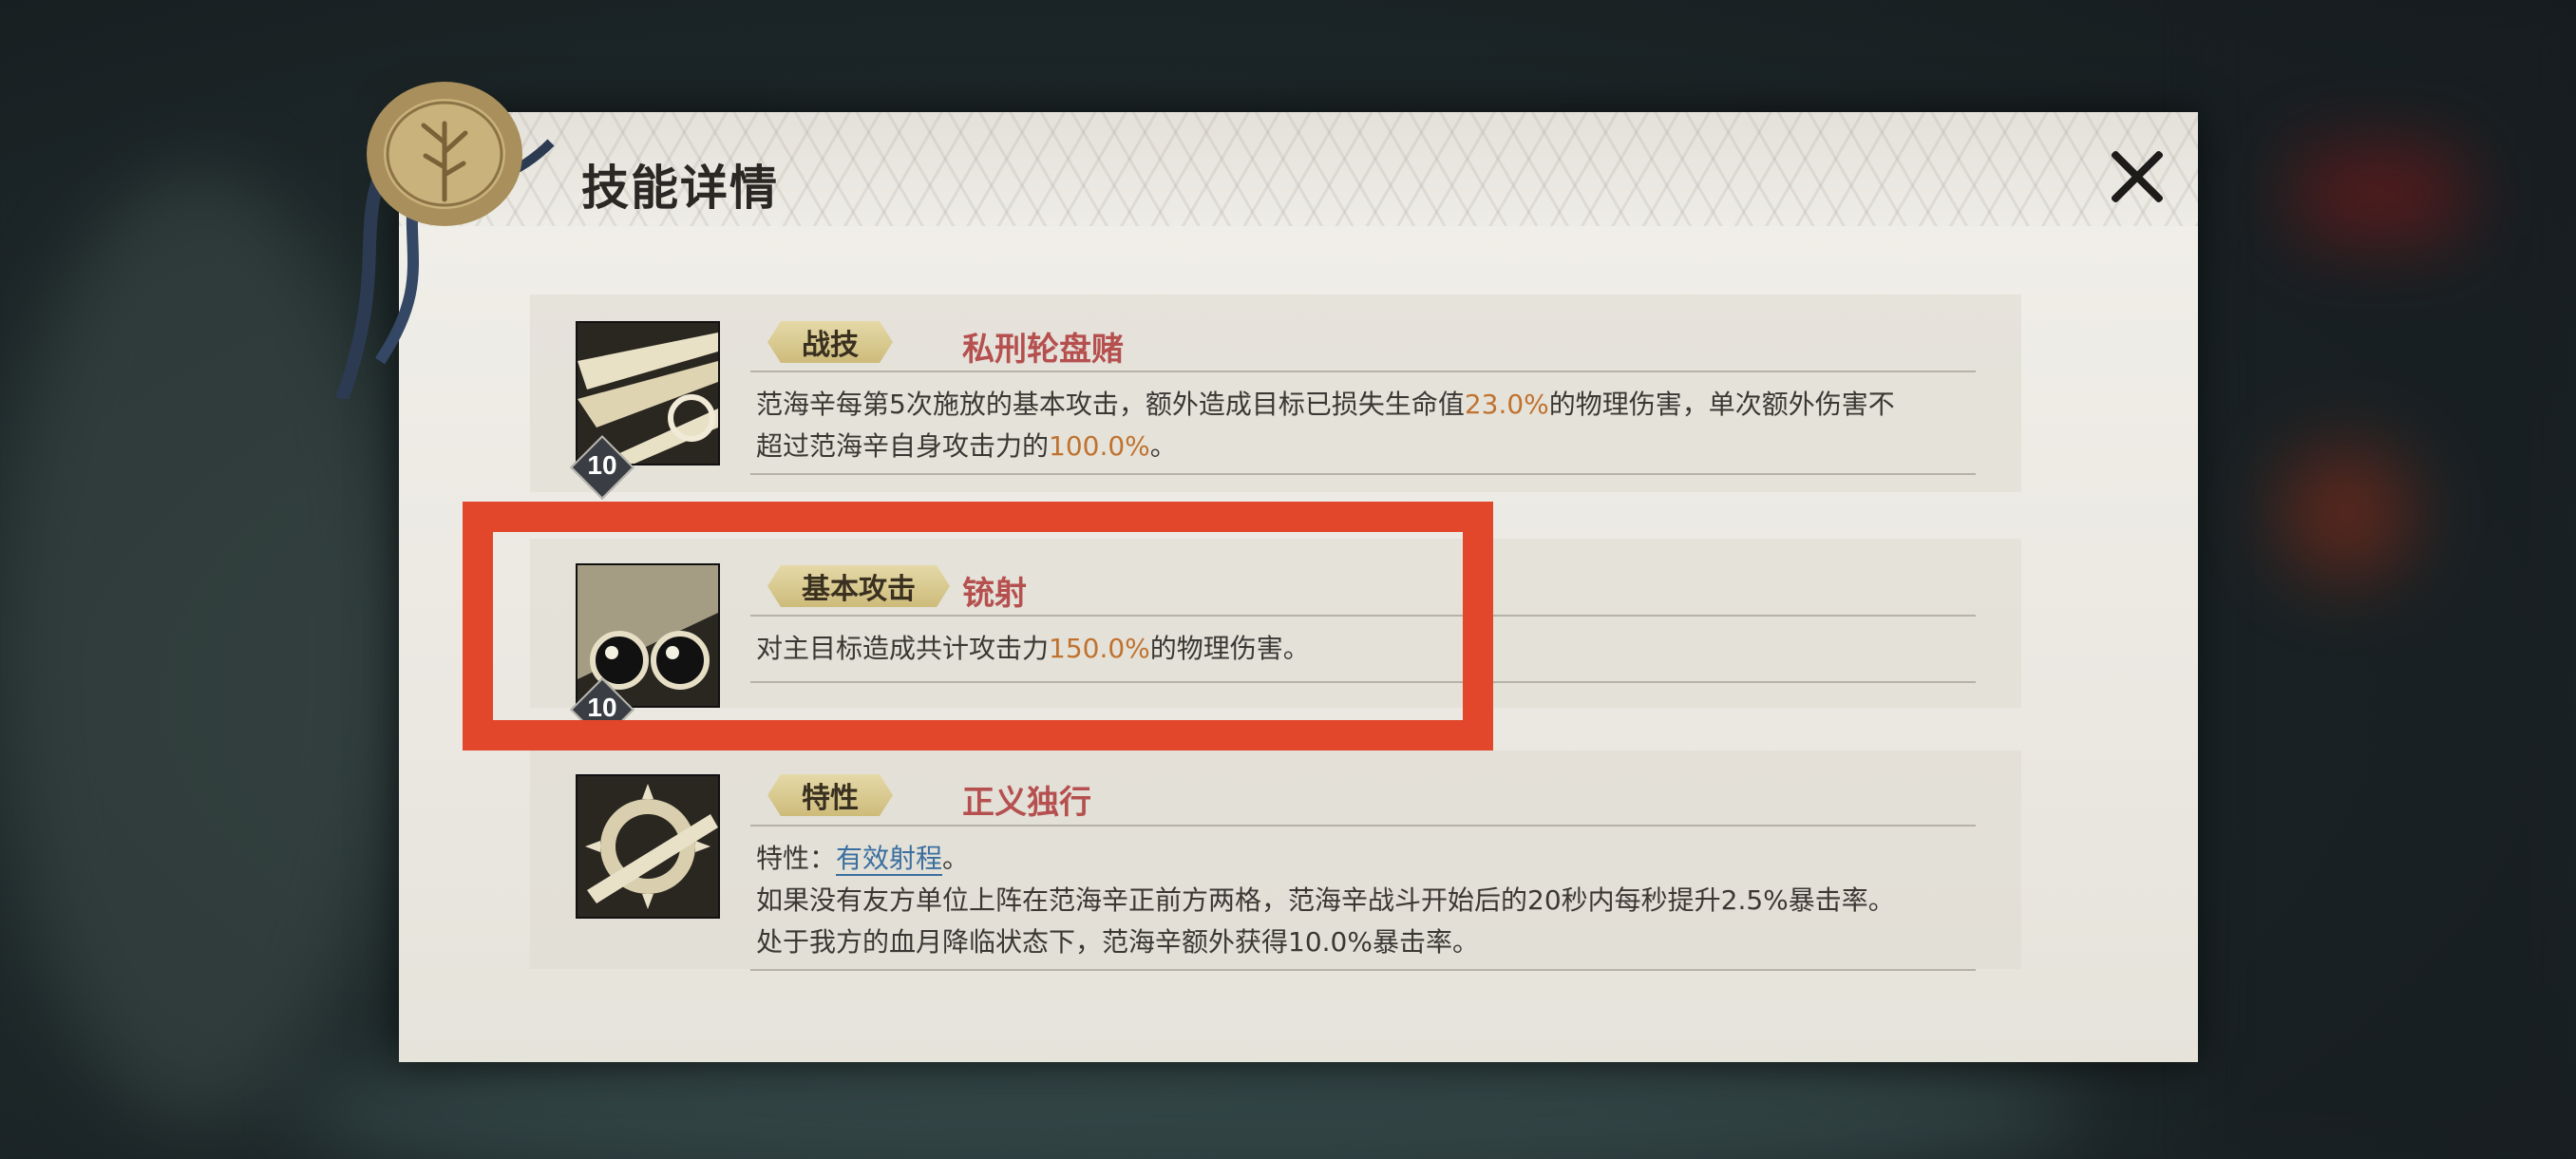 This screenshot has height=1159, width=2576. Describe the element at coordinates (602, 465) in the screenshot. I see `skill-level-text: 10` at that location.